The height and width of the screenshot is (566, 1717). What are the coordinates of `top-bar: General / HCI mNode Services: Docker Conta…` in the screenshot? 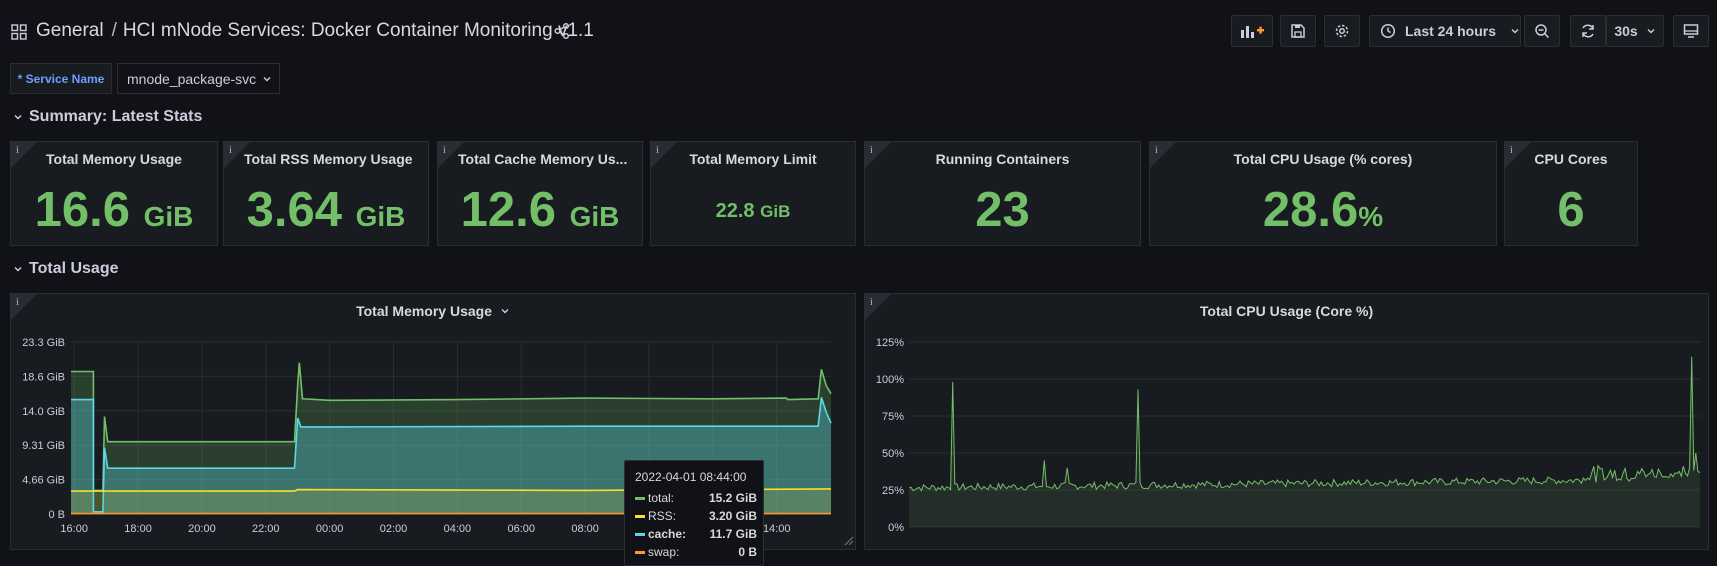 It's located at (858, 31).